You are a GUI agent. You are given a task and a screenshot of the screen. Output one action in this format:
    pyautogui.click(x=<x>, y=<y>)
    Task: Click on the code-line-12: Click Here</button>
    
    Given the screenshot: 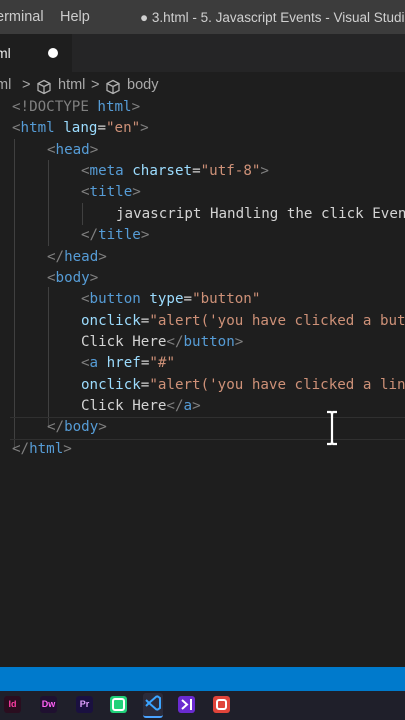 What is the action you would take?
    pyautogui.click(x=162, y=342)
    